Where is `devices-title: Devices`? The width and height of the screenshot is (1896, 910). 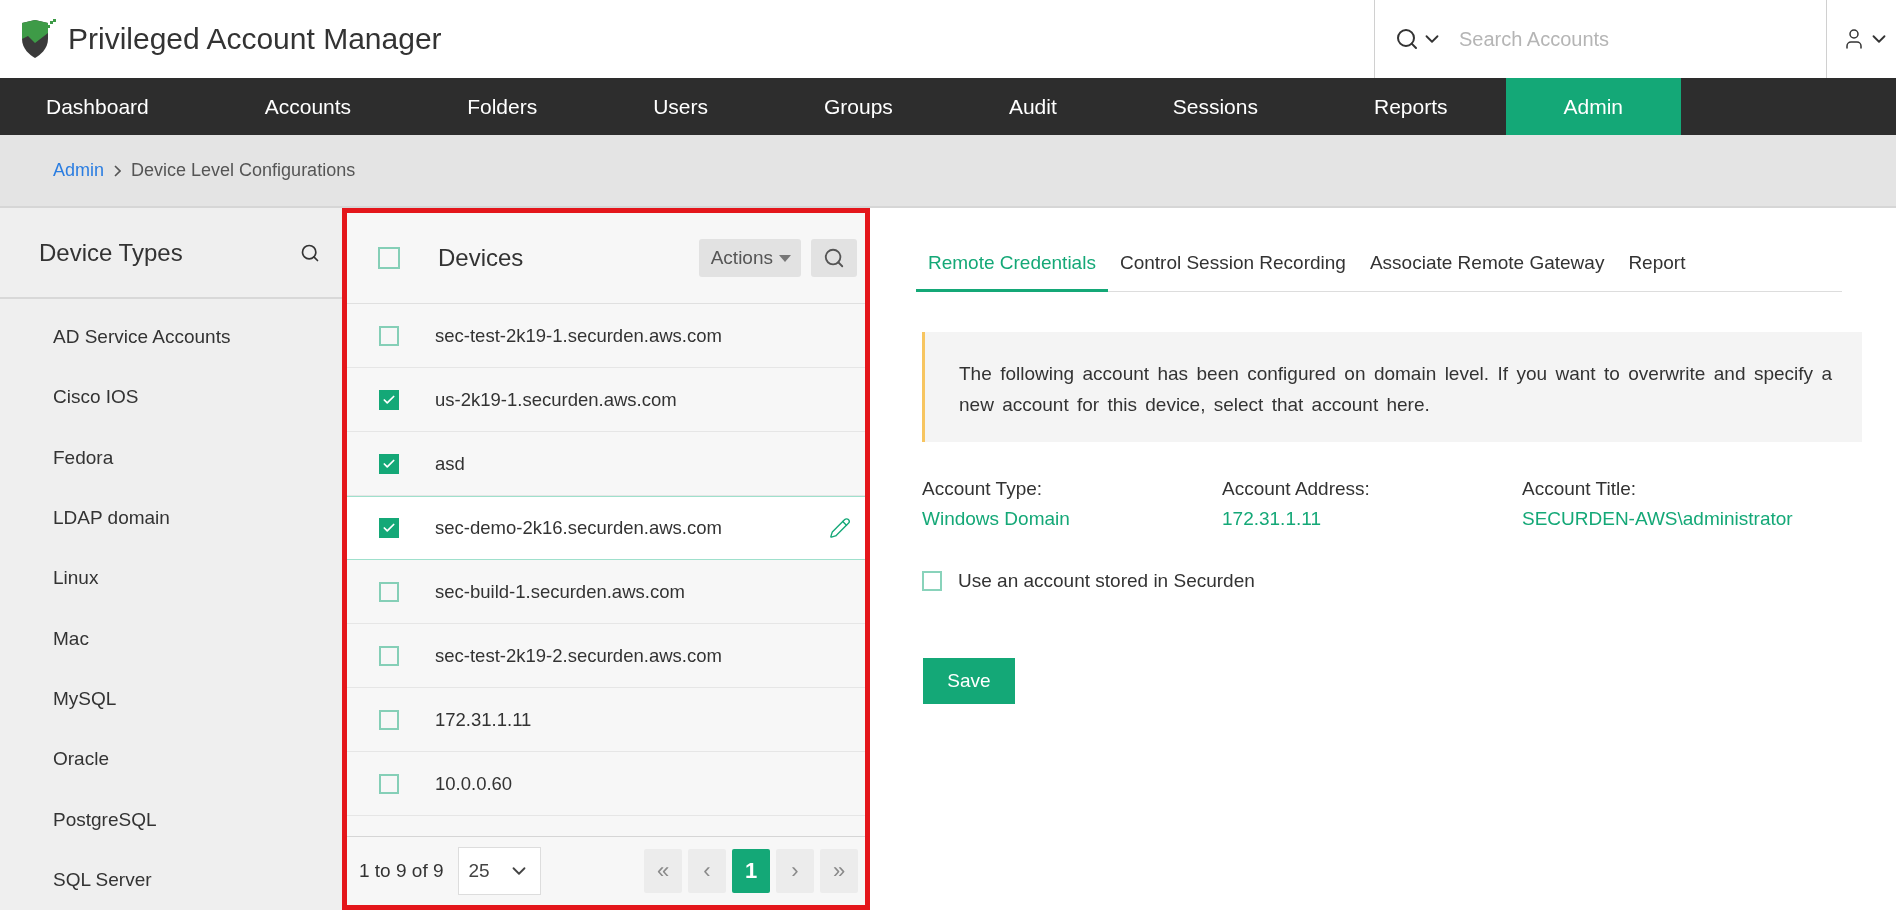
devices-title: Devices is located at coordinates (481, 258).